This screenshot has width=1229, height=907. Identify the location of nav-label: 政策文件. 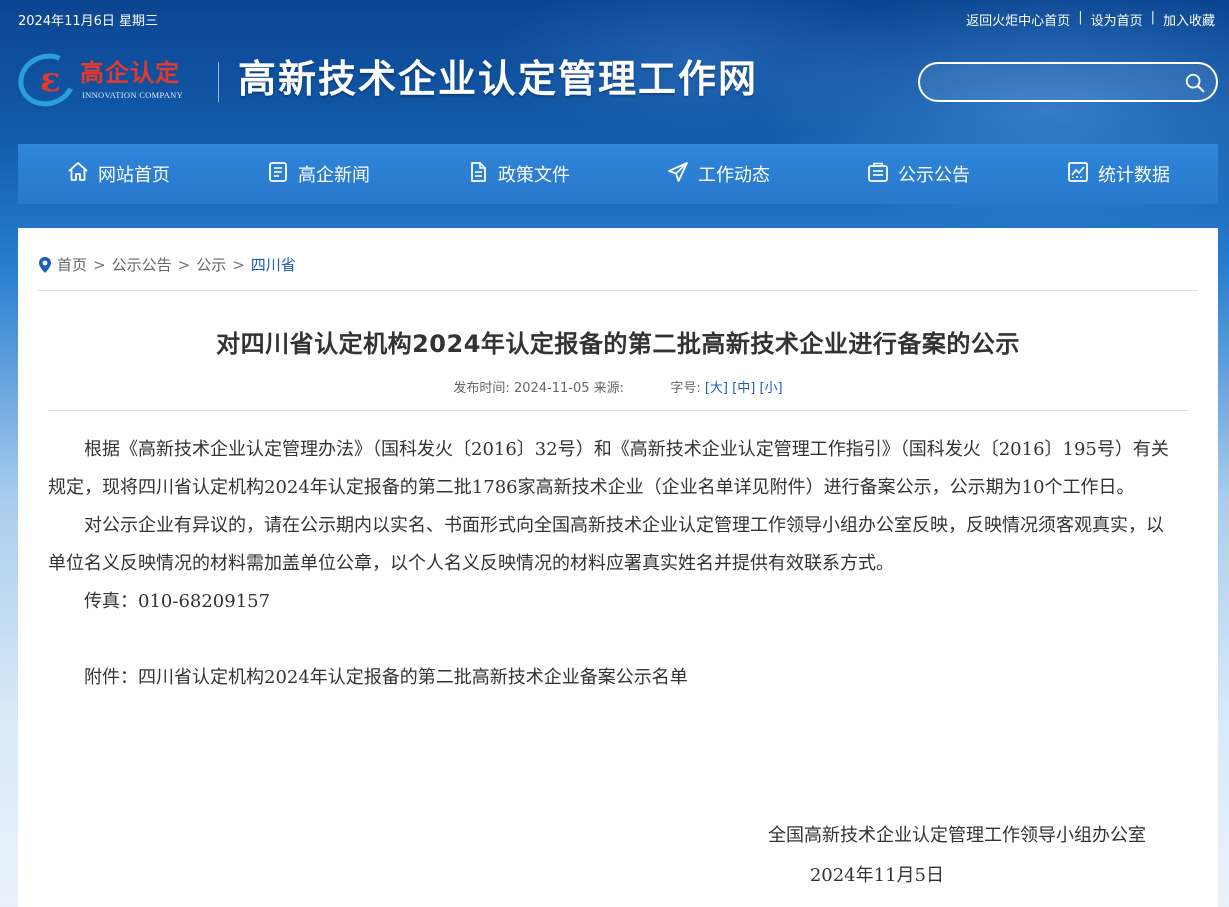
(534, 175).